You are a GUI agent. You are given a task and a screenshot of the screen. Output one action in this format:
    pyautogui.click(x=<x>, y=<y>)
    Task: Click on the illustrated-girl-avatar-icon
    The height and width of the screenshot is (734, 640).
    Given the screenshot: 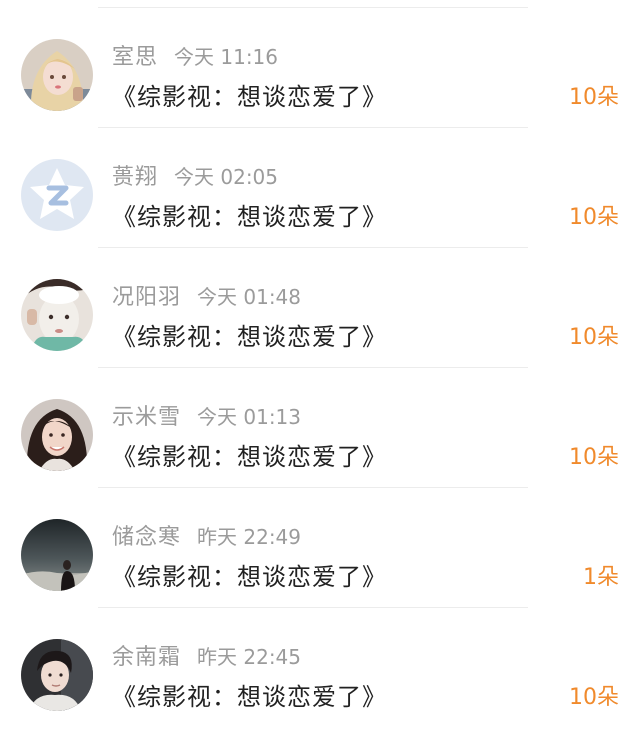 What is the action you would take?
    pyautogui.click(x=57, y=75)
    